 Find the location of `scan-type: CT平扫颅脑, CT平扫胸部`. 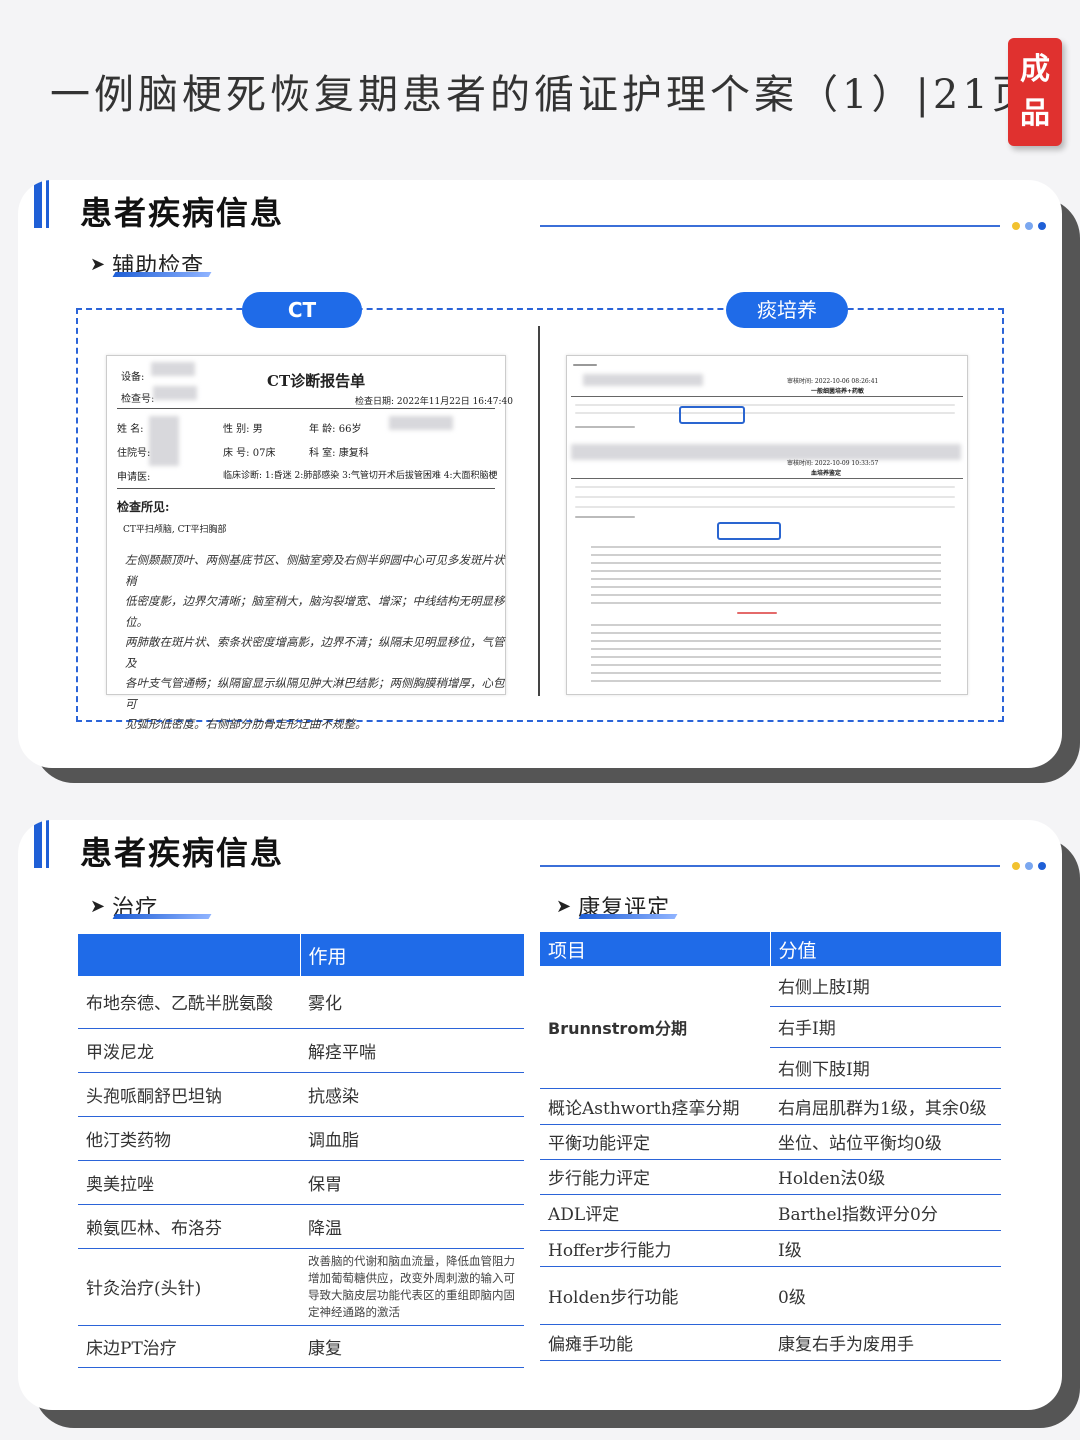

scan-type: CT平扫颅脑, CT平扫胸部 is located at coordinates (175, 530).